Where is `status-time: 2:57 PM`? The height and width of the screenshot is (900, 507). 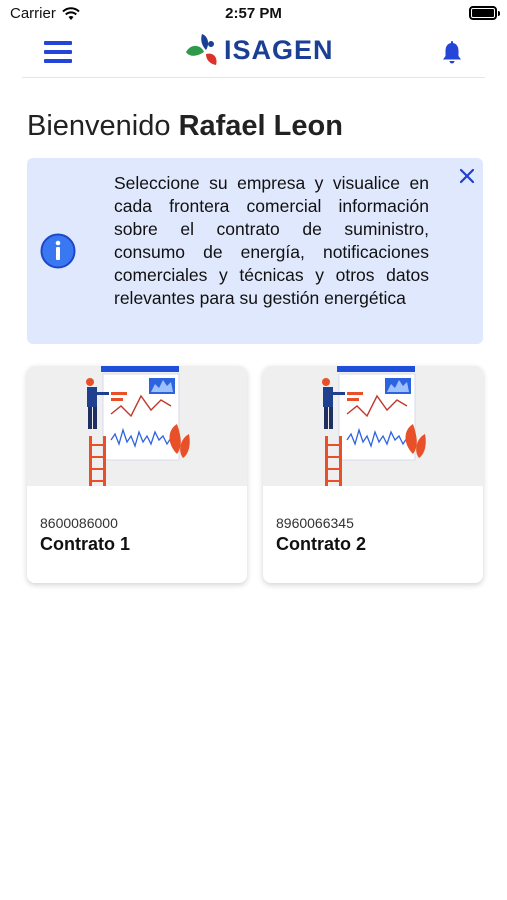 status-time: 2:57 PM is located at coordinates (253, 13).